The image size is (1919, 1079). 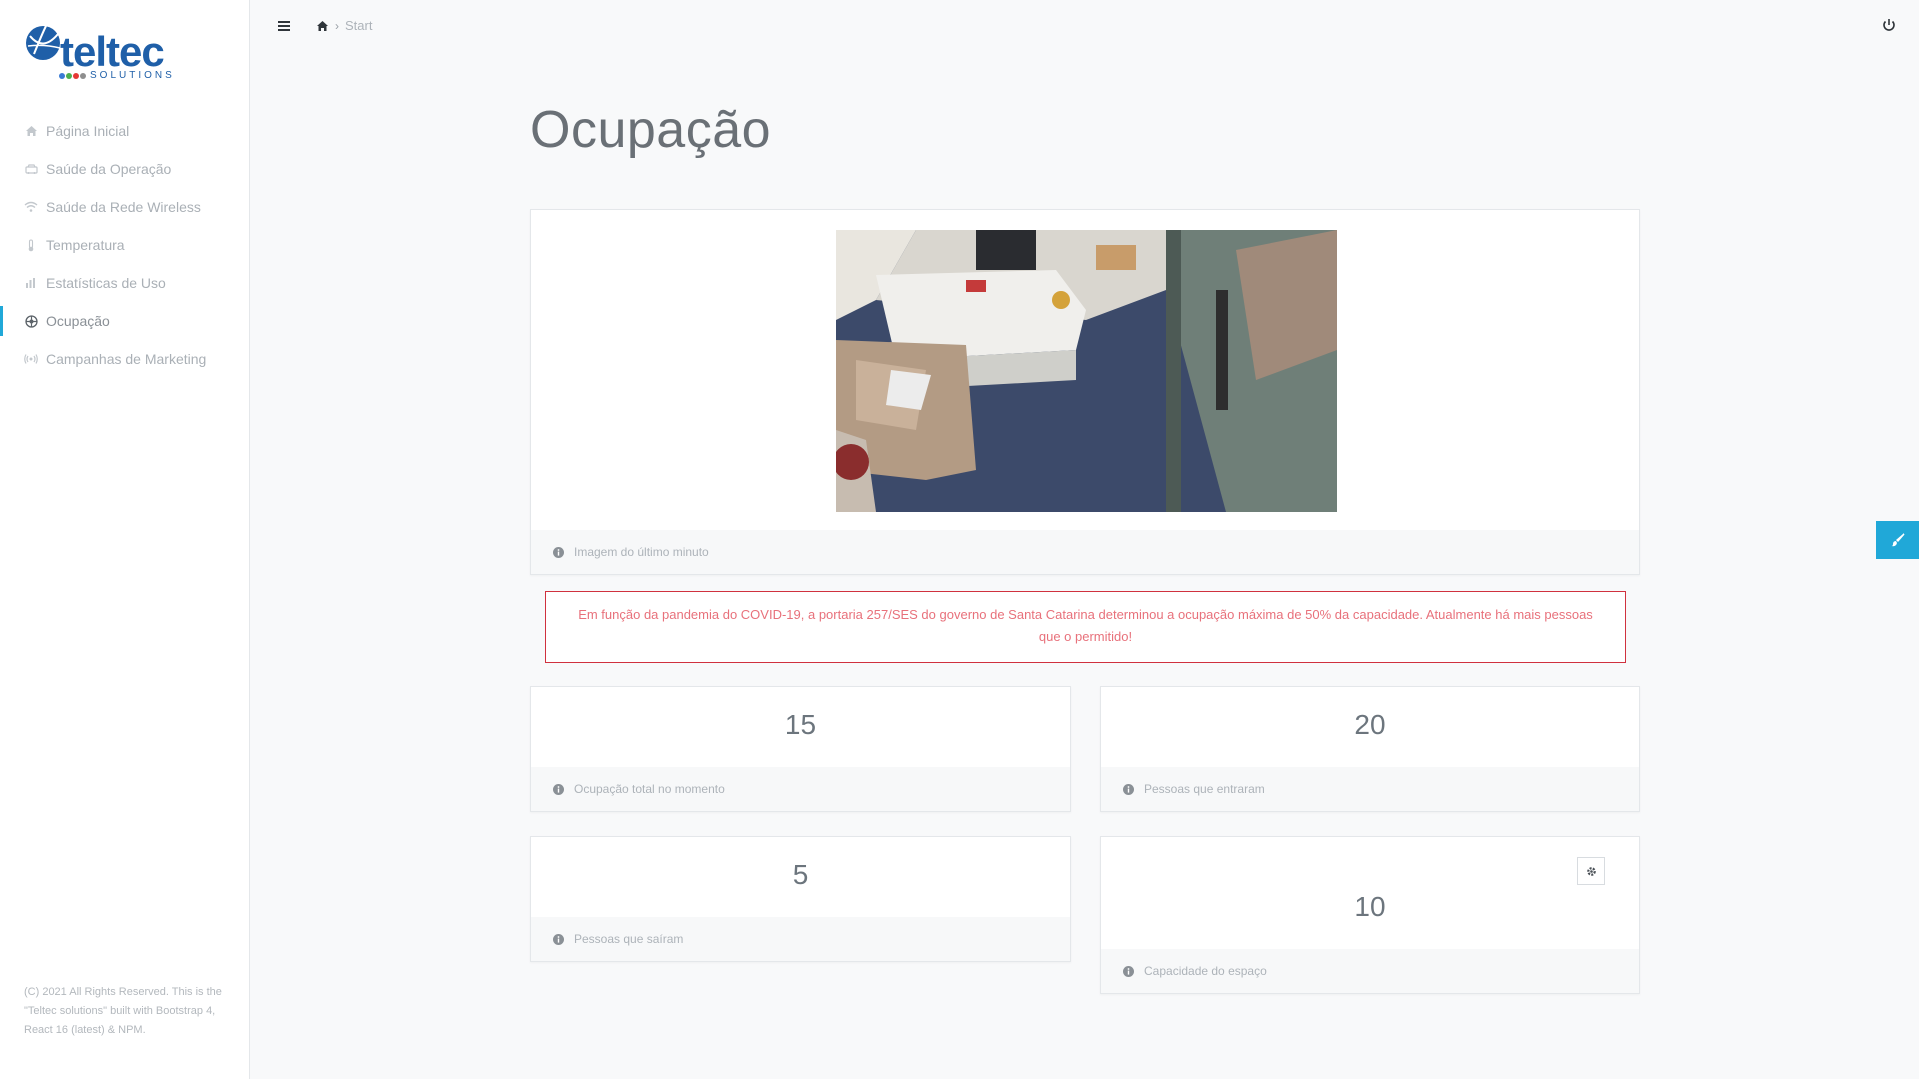 I want to click on customizer-toggle-button, so click(x=1897, y=540).